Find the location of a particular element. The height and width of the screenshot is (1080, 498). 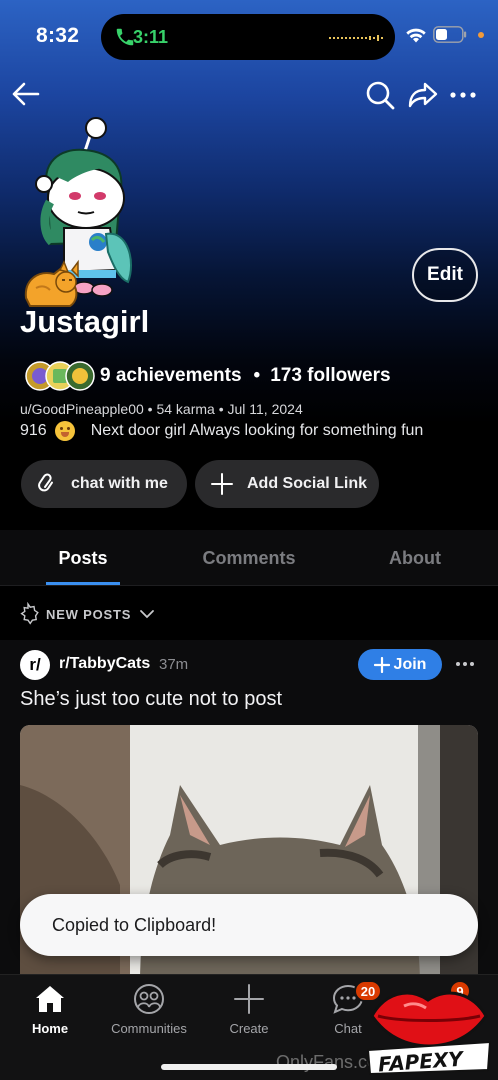

bio-prefix: 916 is located at coordinates (33, 430).